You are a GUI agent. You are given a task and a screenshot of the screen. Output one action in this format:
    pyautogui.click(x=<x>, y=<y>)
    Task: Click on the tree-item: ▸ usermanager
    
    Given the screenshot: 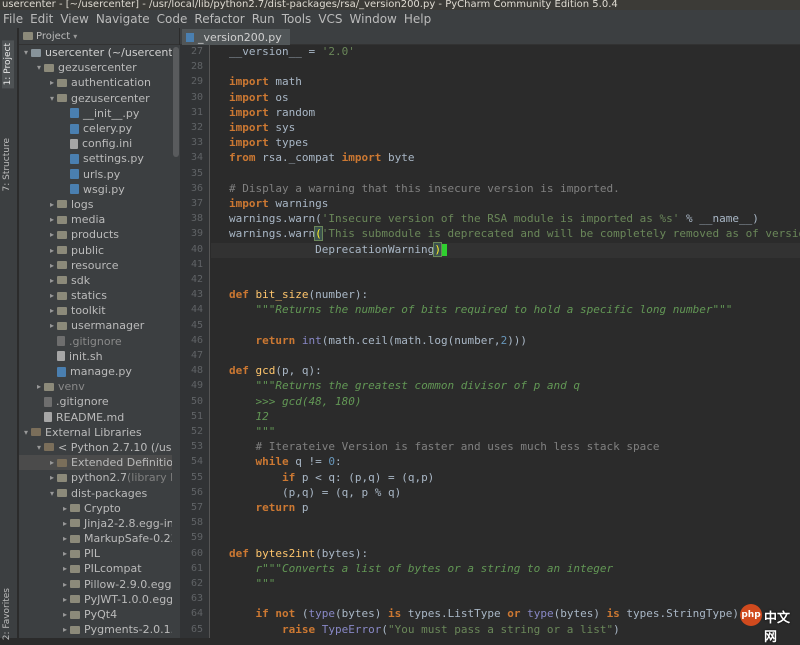 What is the action you would take?
    pyautogui.click(x=95, y=325)
    